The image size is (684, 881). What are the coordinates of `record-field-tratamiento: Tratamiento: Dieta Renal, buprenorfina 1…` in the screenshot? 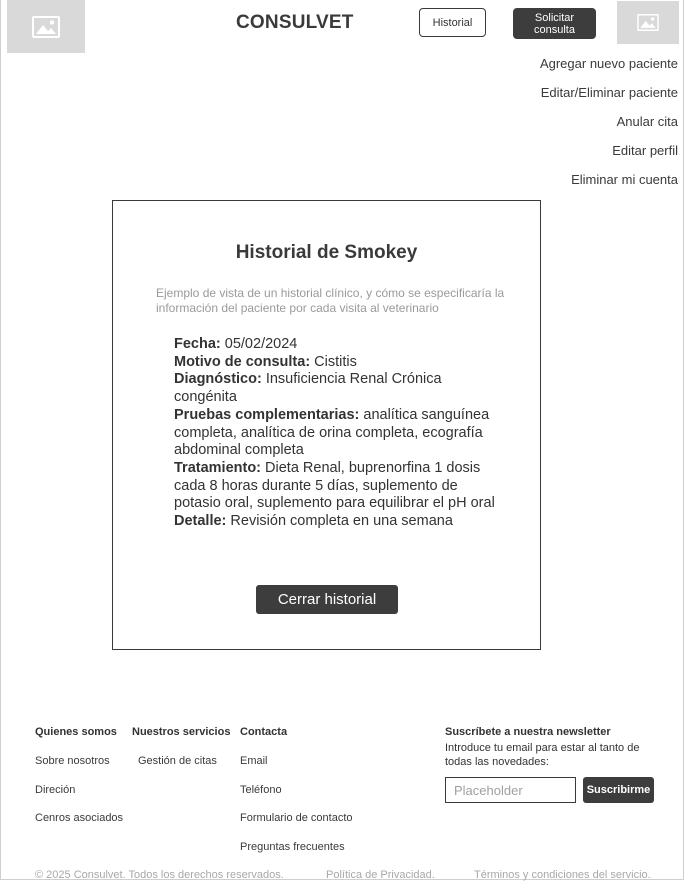 It's located at (336, 486).